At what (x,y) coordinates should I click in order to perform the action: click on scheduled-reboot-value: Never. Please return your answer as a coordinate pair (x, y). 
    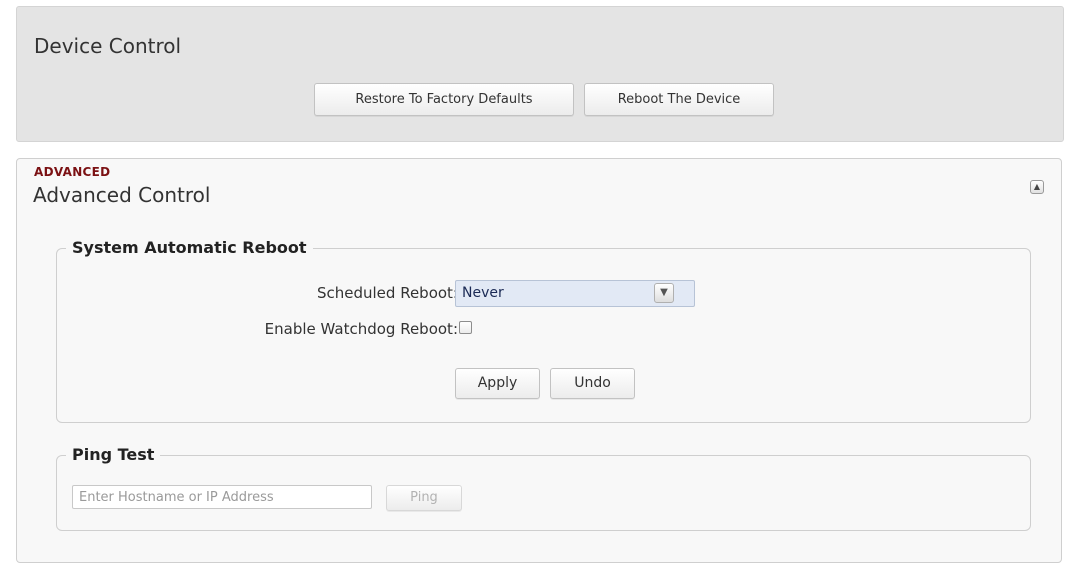
    Looking at the image, I should click on (483, 293).